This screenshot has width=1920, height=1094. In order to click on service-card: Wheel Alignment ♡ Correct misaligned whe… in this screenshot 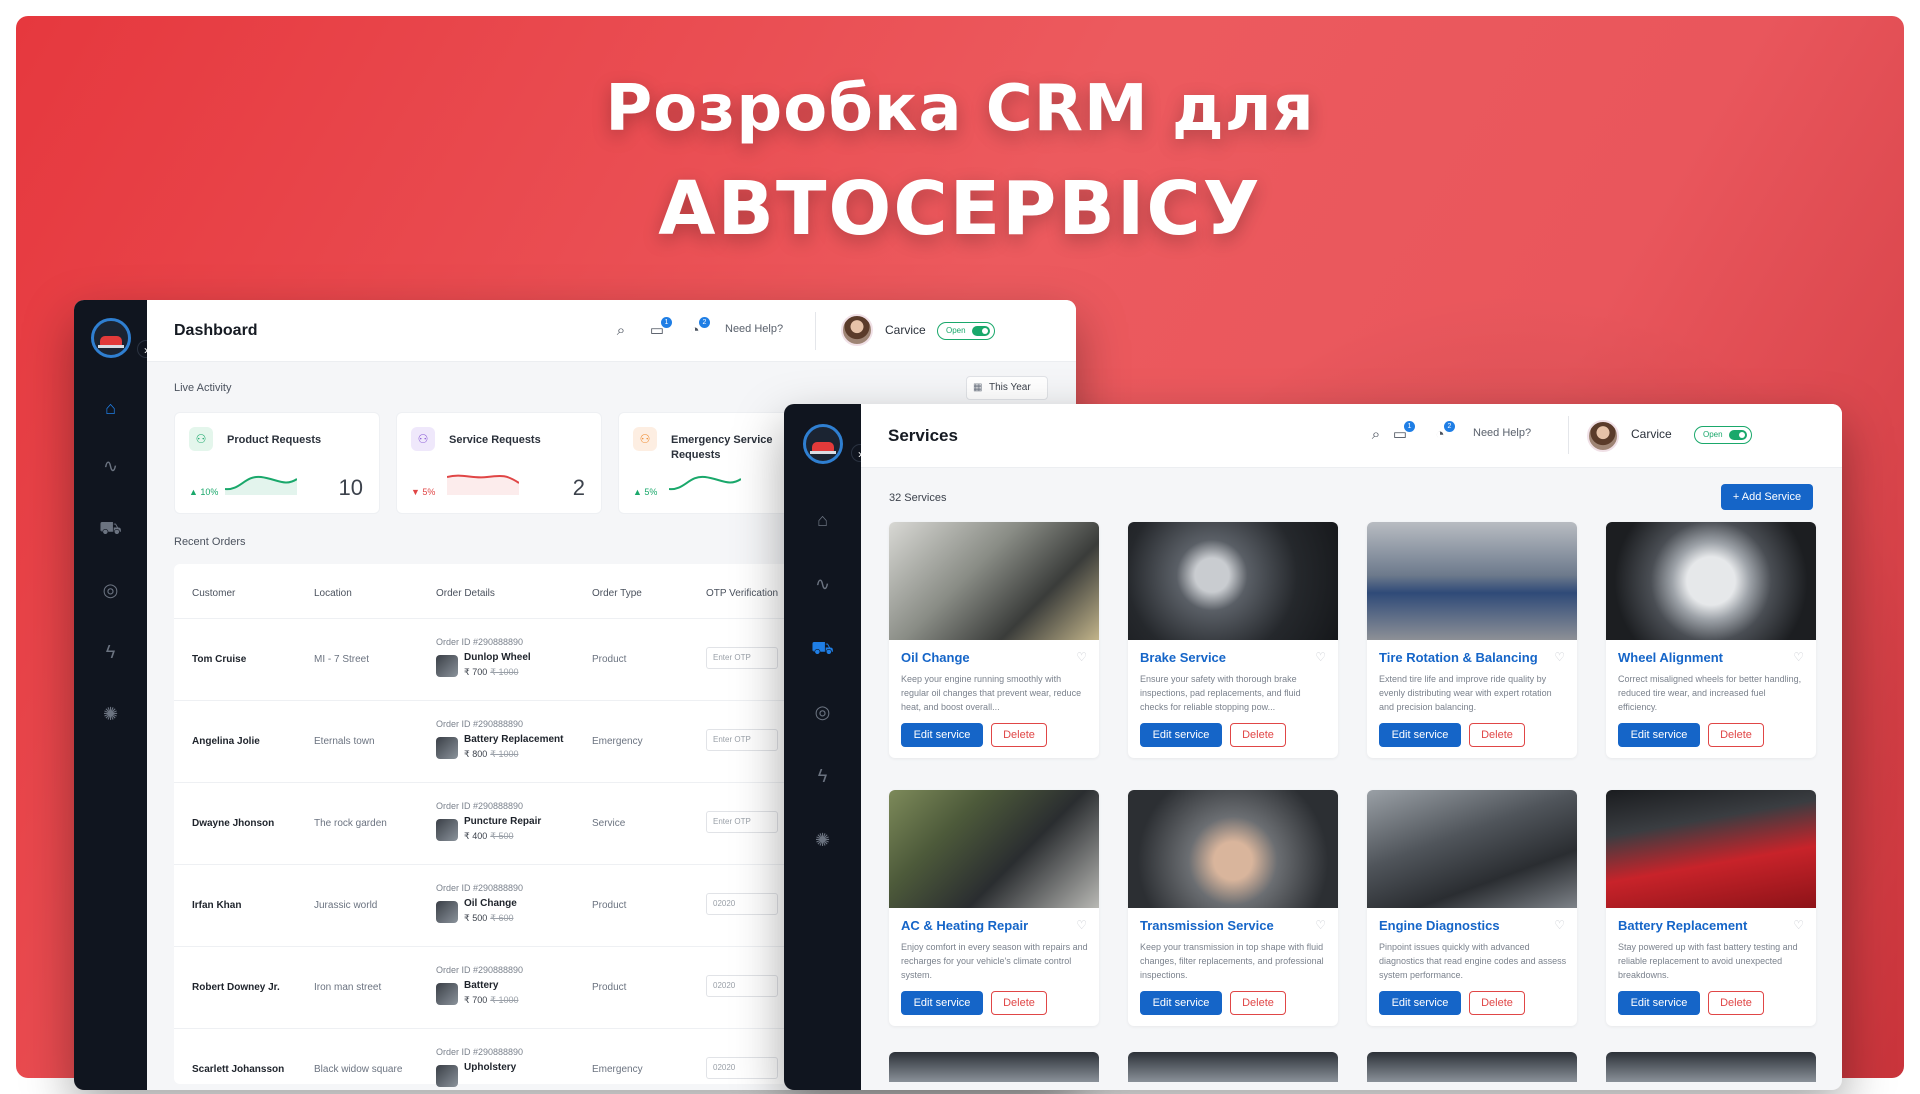, I will do `click(1711, 640)`.